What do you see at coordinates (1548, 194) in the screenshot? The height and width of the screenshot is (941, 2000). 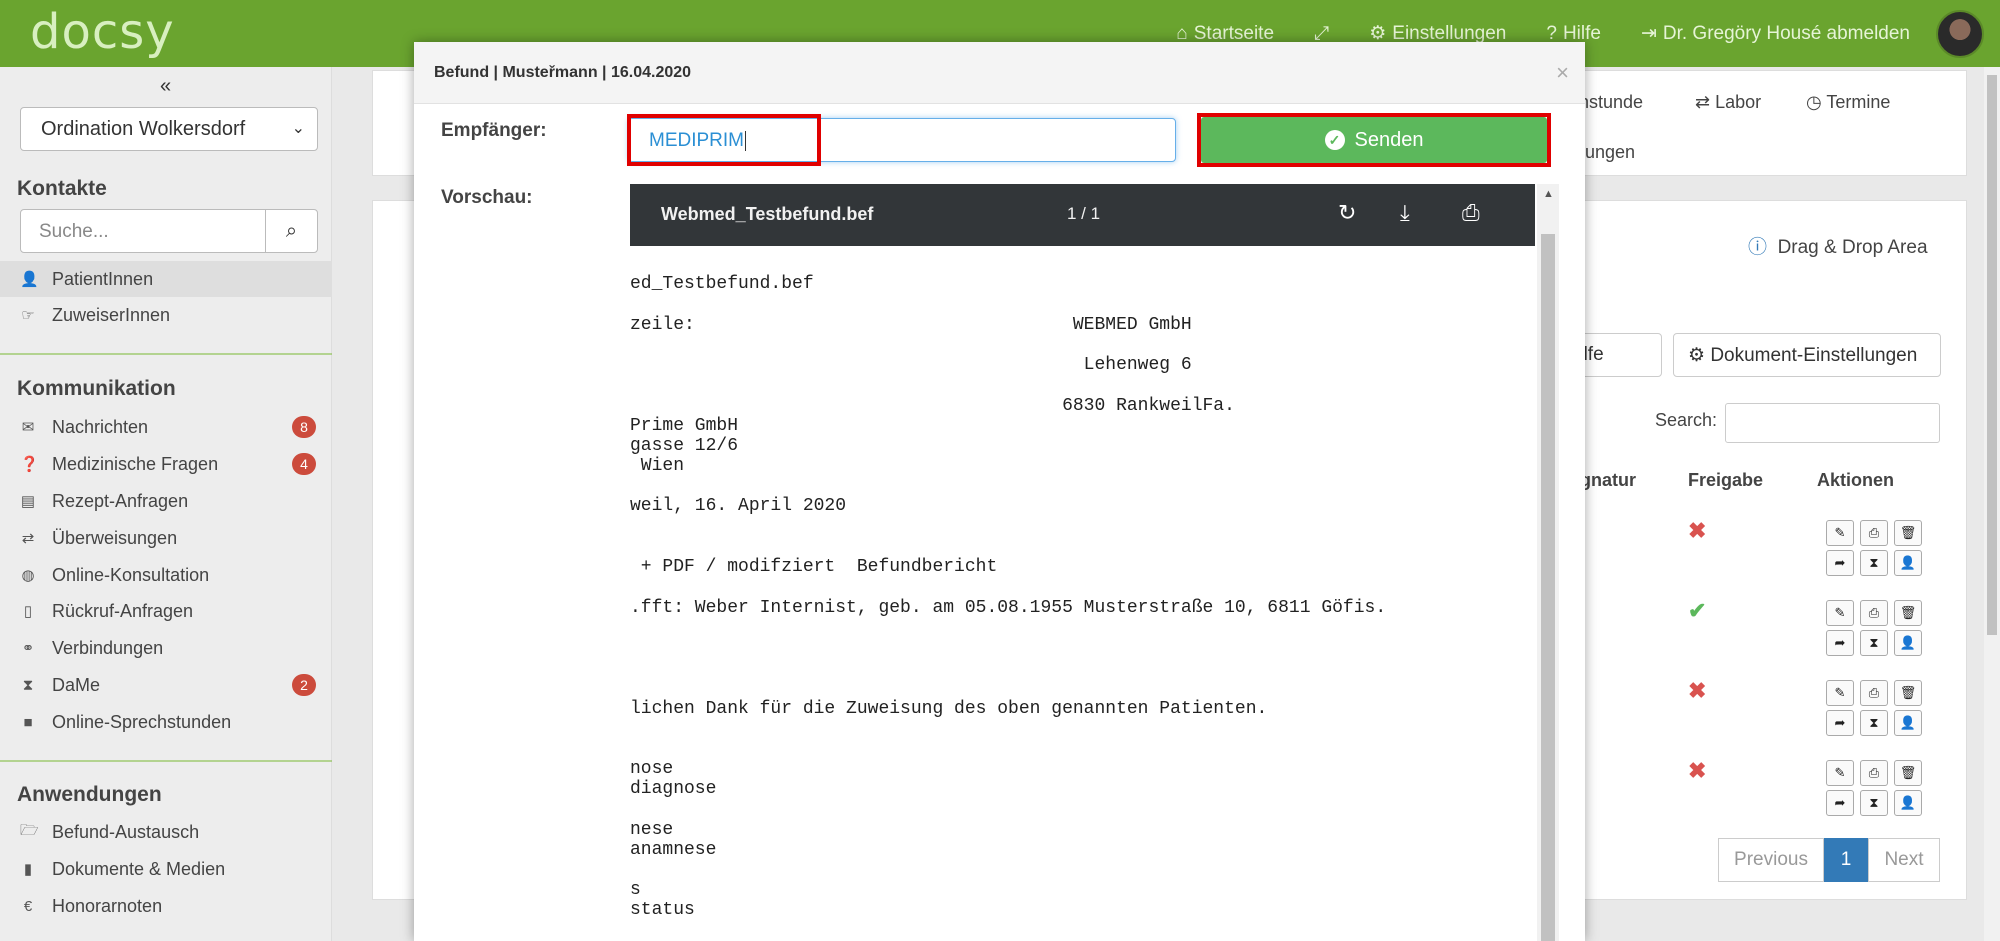 I see `scroll-up-icon: ▲` at bounding box center [1548, 194].